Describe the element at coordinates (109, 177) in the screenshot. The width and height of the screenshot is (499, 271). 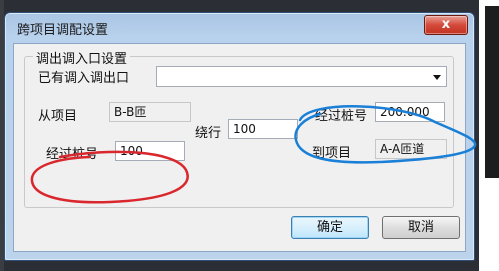
I see `red-annotation-circle` at that location.